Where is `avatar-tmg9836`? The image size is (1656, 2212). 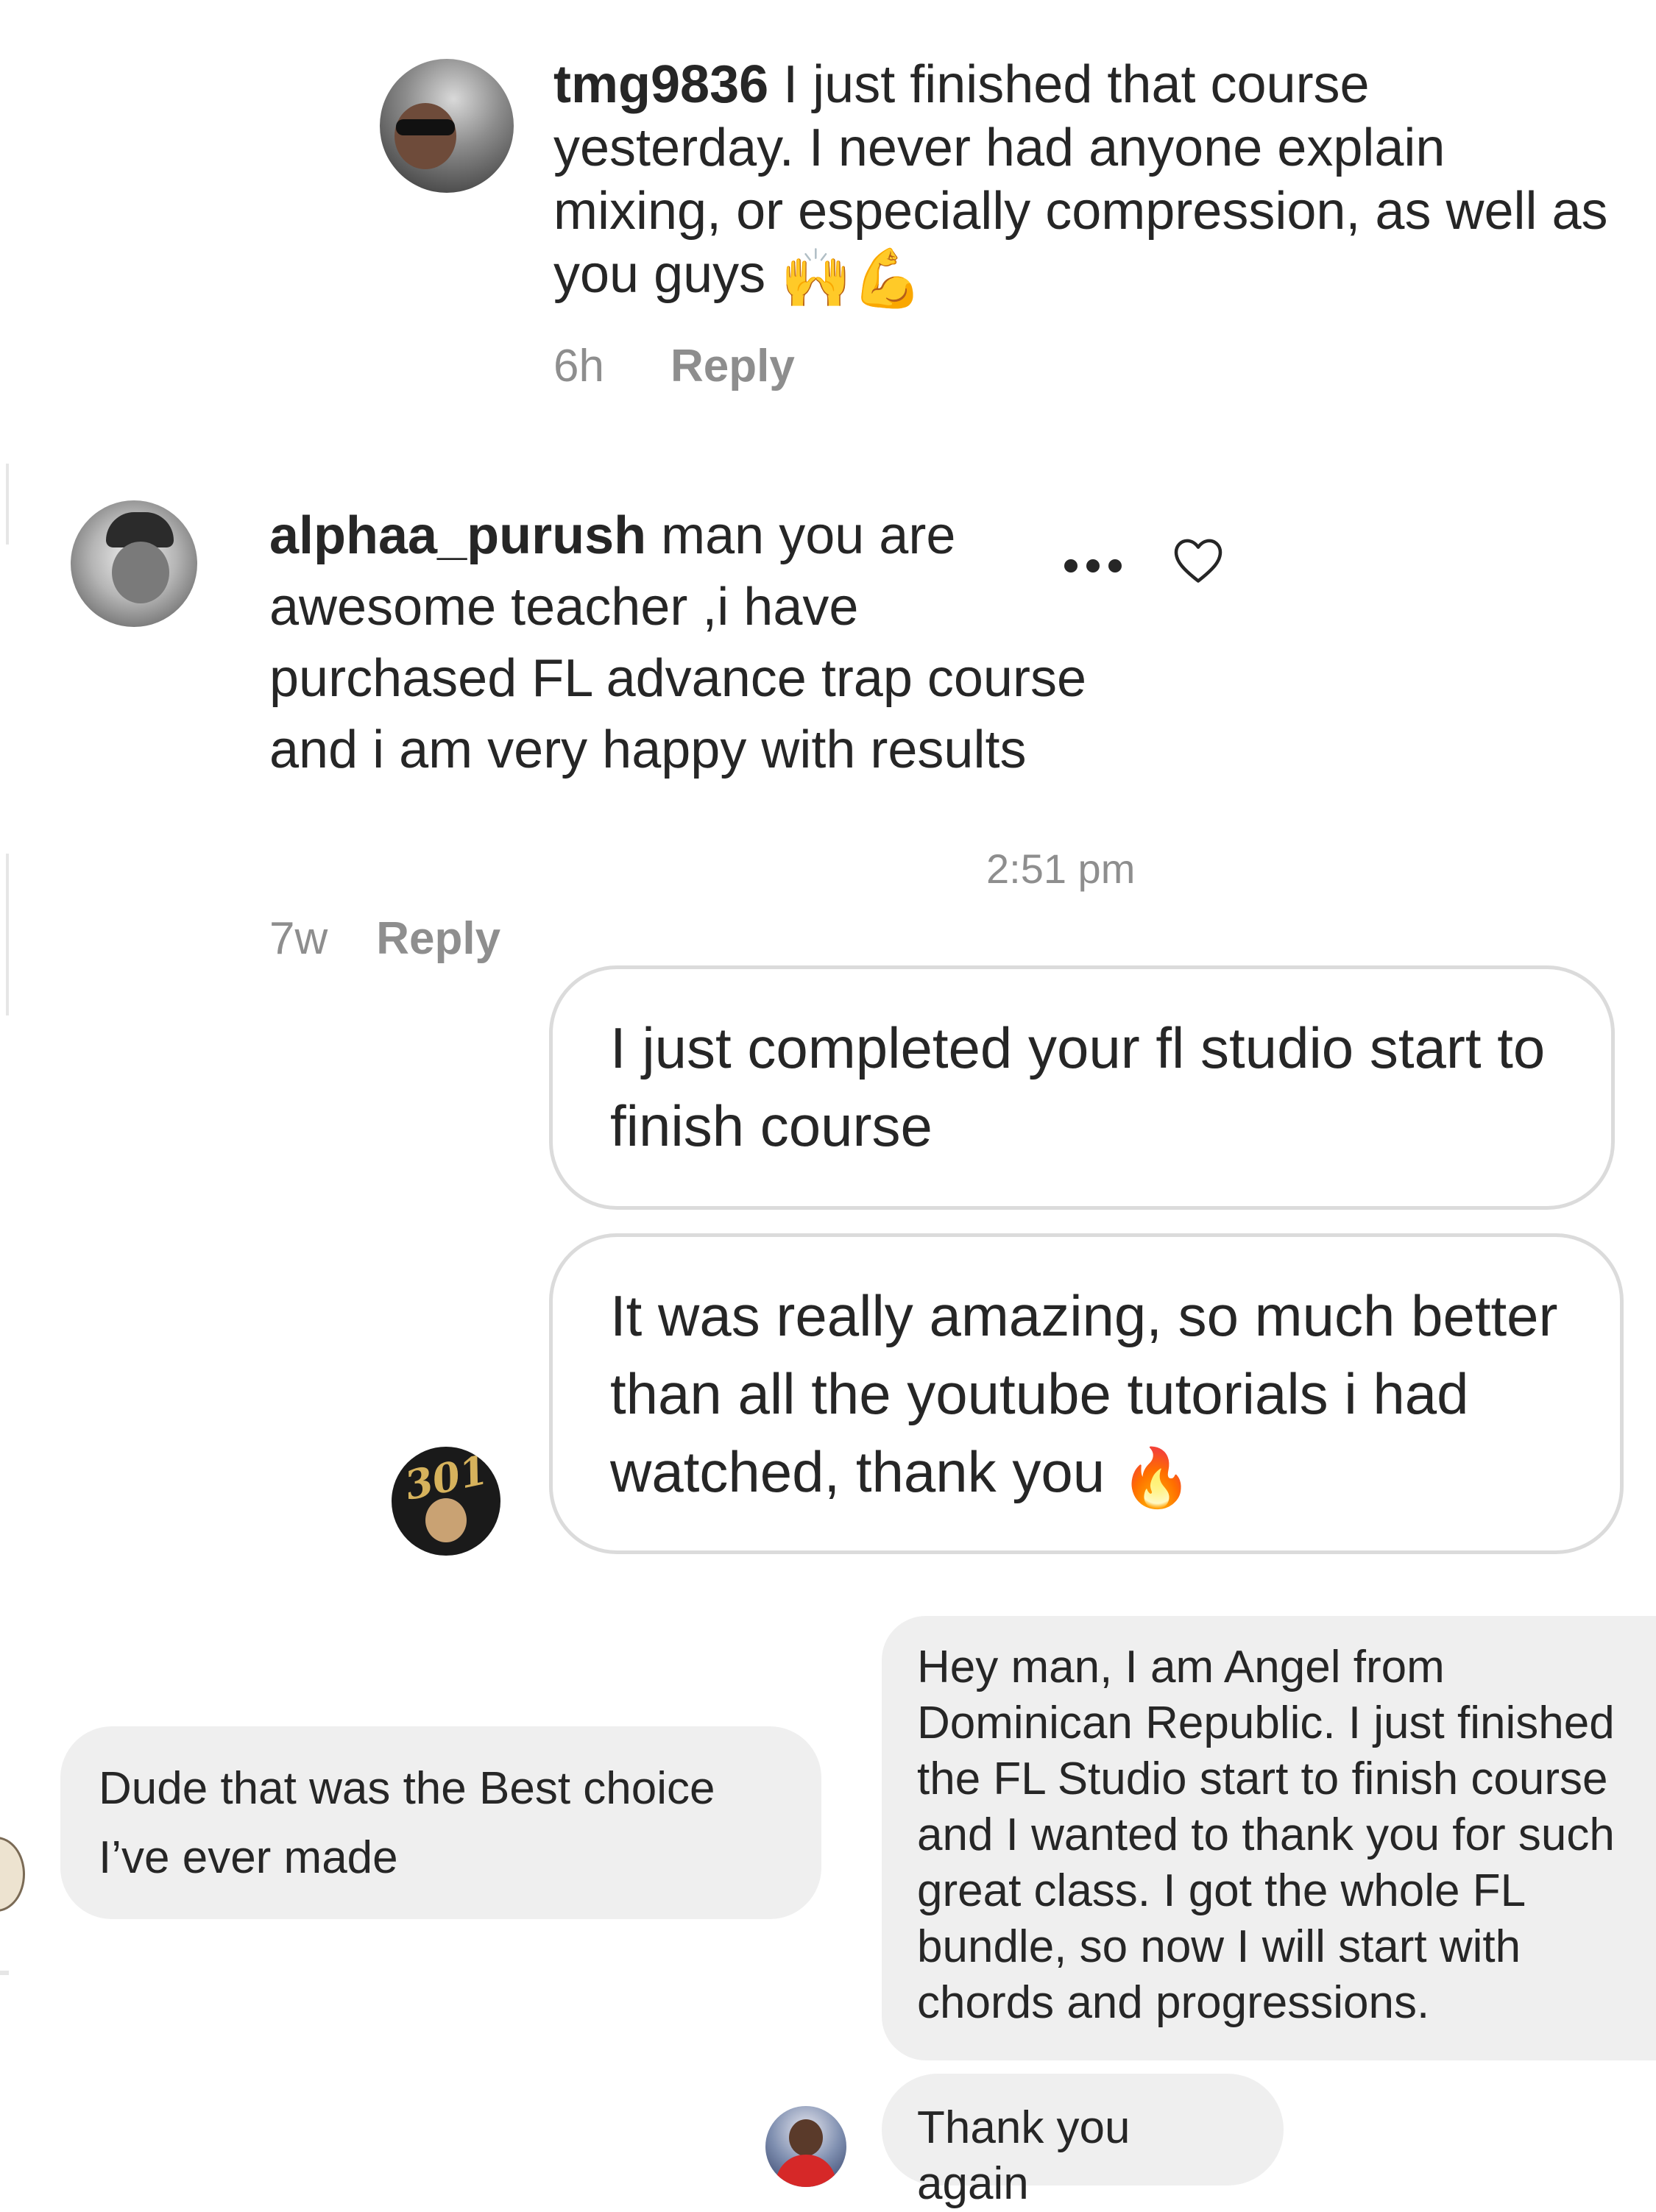
avatar-tmg9836 is located at coordinates (447, 126).